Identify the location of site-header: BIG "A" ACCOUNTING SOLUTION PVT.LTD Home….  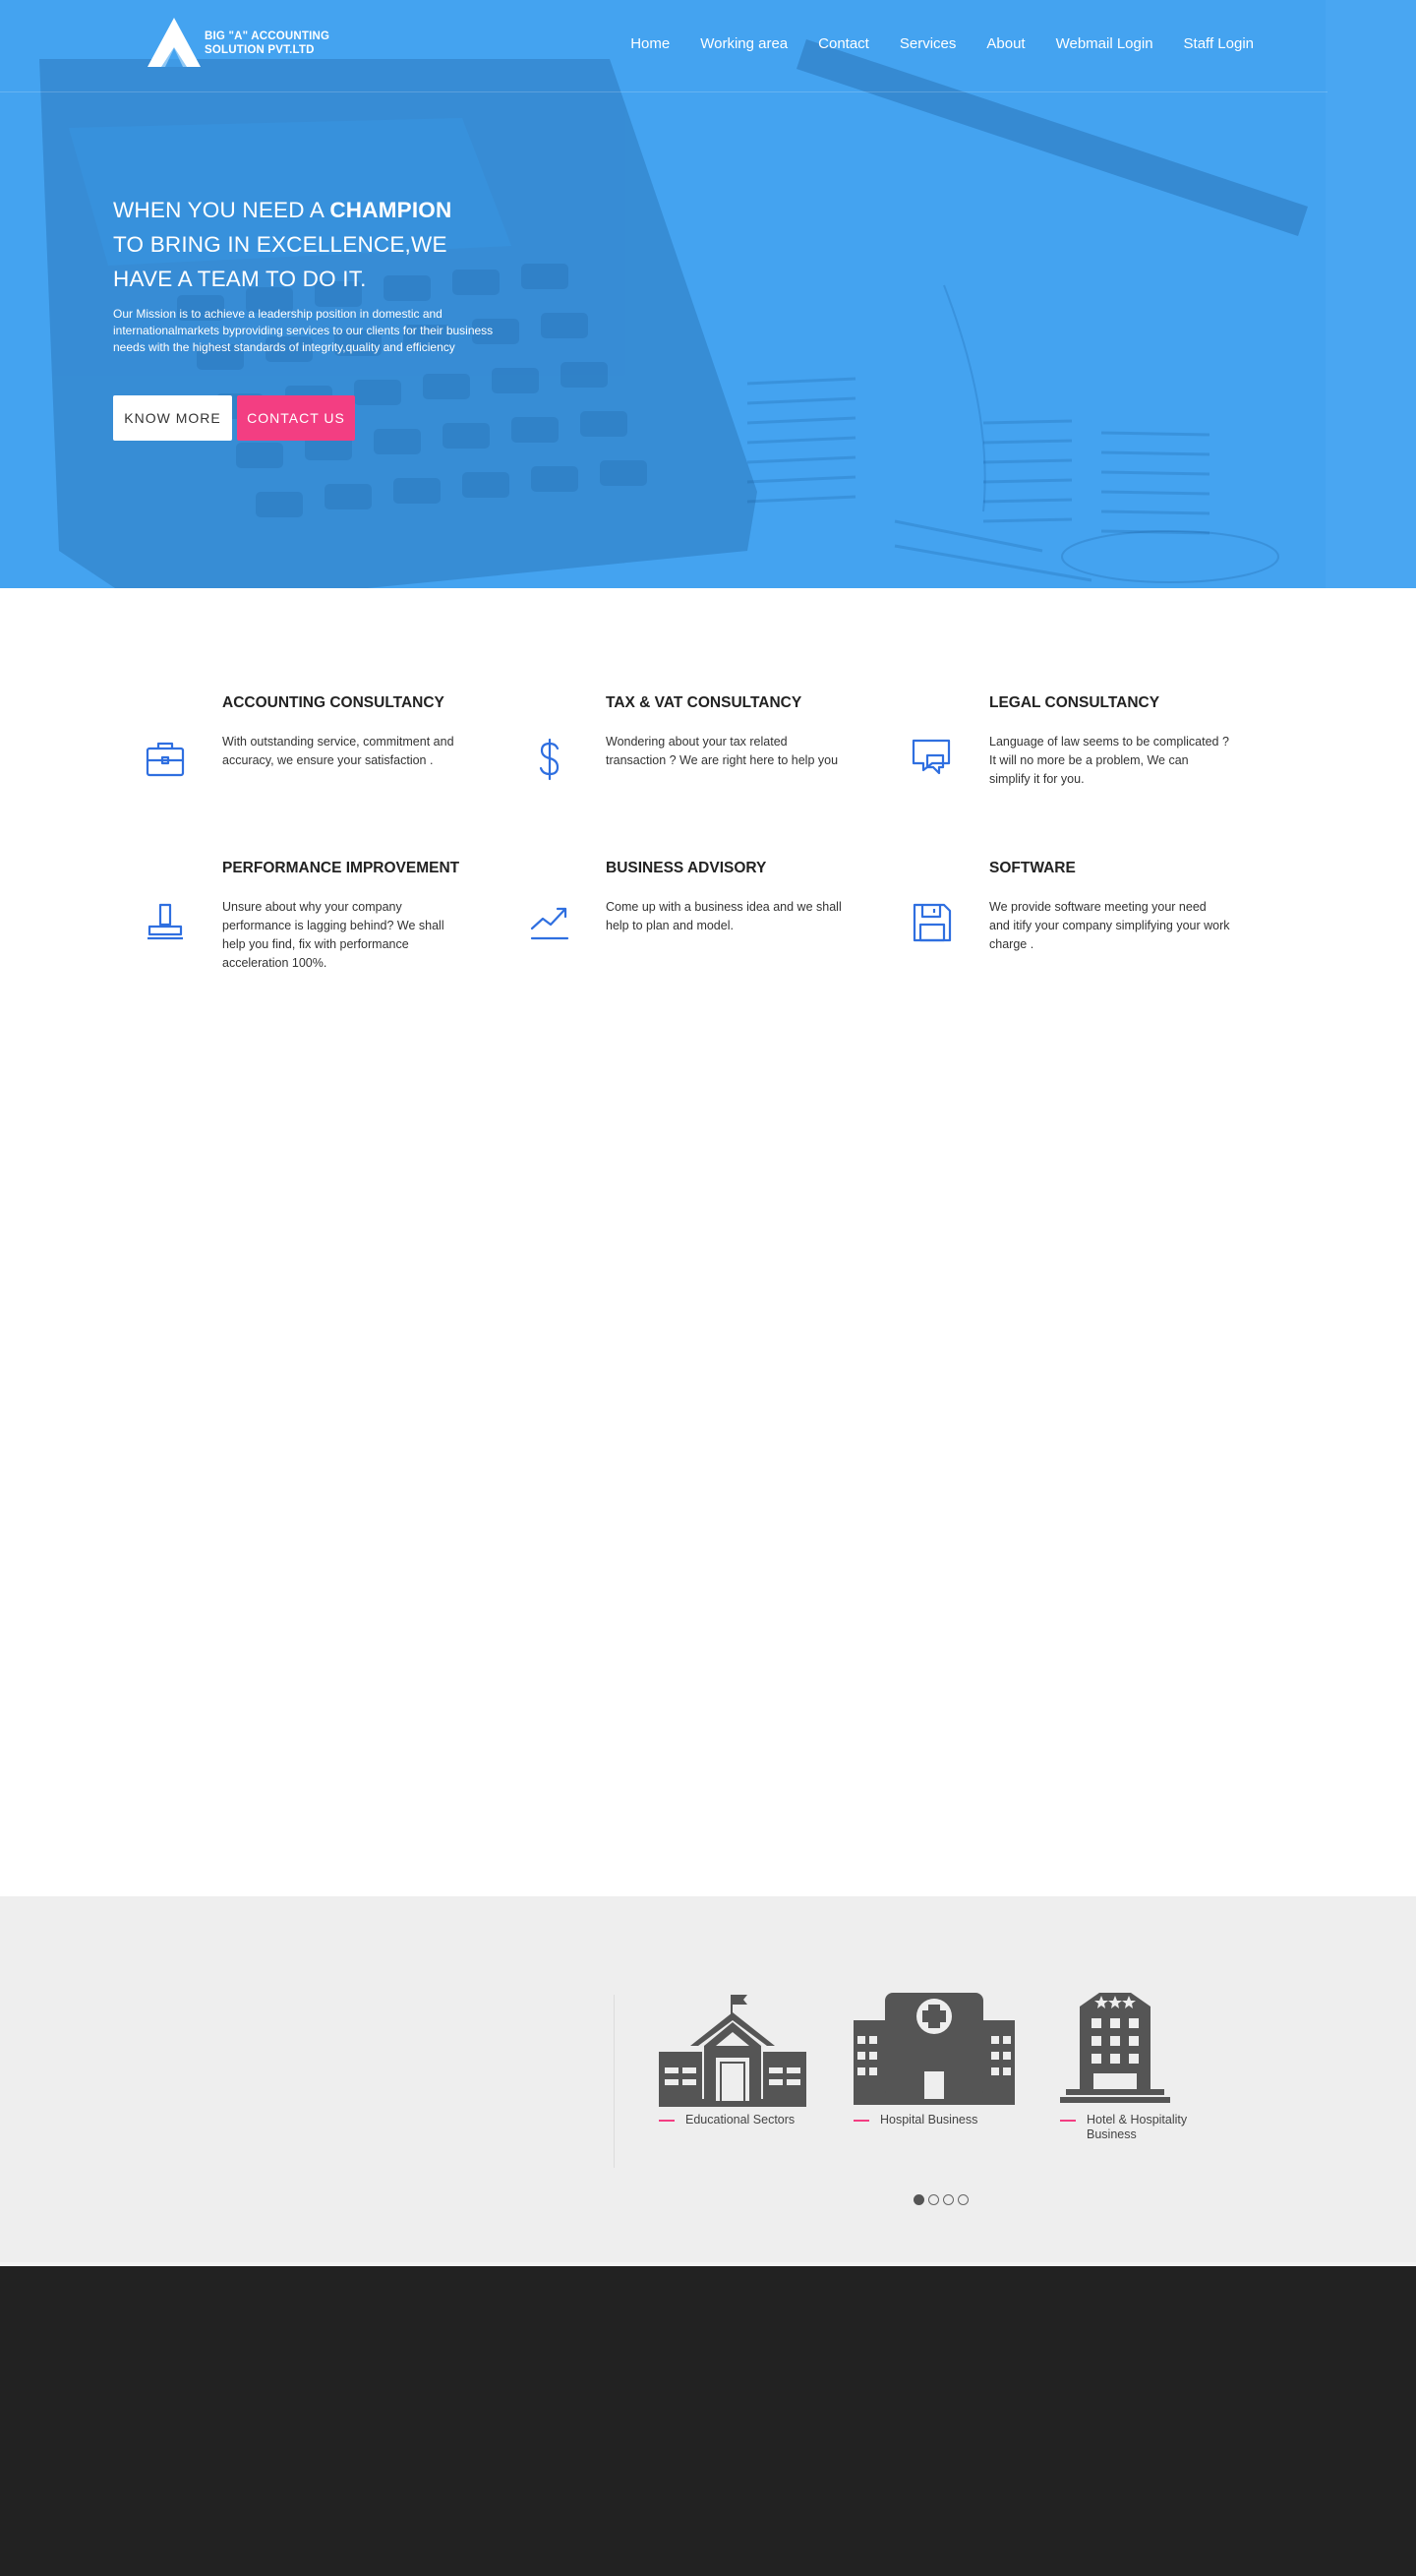
(664, 46).